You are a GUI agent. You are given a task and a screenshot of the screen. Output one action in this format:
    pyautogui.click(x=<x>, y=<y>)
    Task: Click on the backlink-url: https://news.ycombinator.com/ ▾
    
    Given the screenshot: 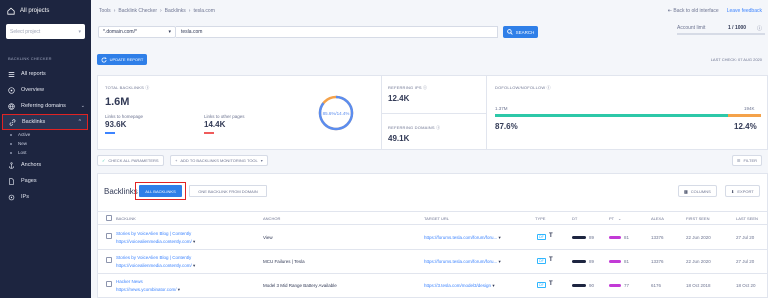 What is the action you would take?
    pyautogui.click(x=148, y=290)
    